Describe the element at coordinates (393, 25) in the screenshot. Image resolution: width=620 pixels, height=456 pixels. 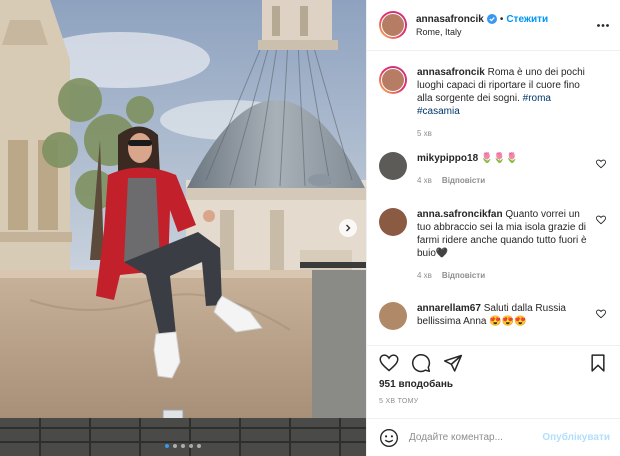
I see `author-avatar` at that location.